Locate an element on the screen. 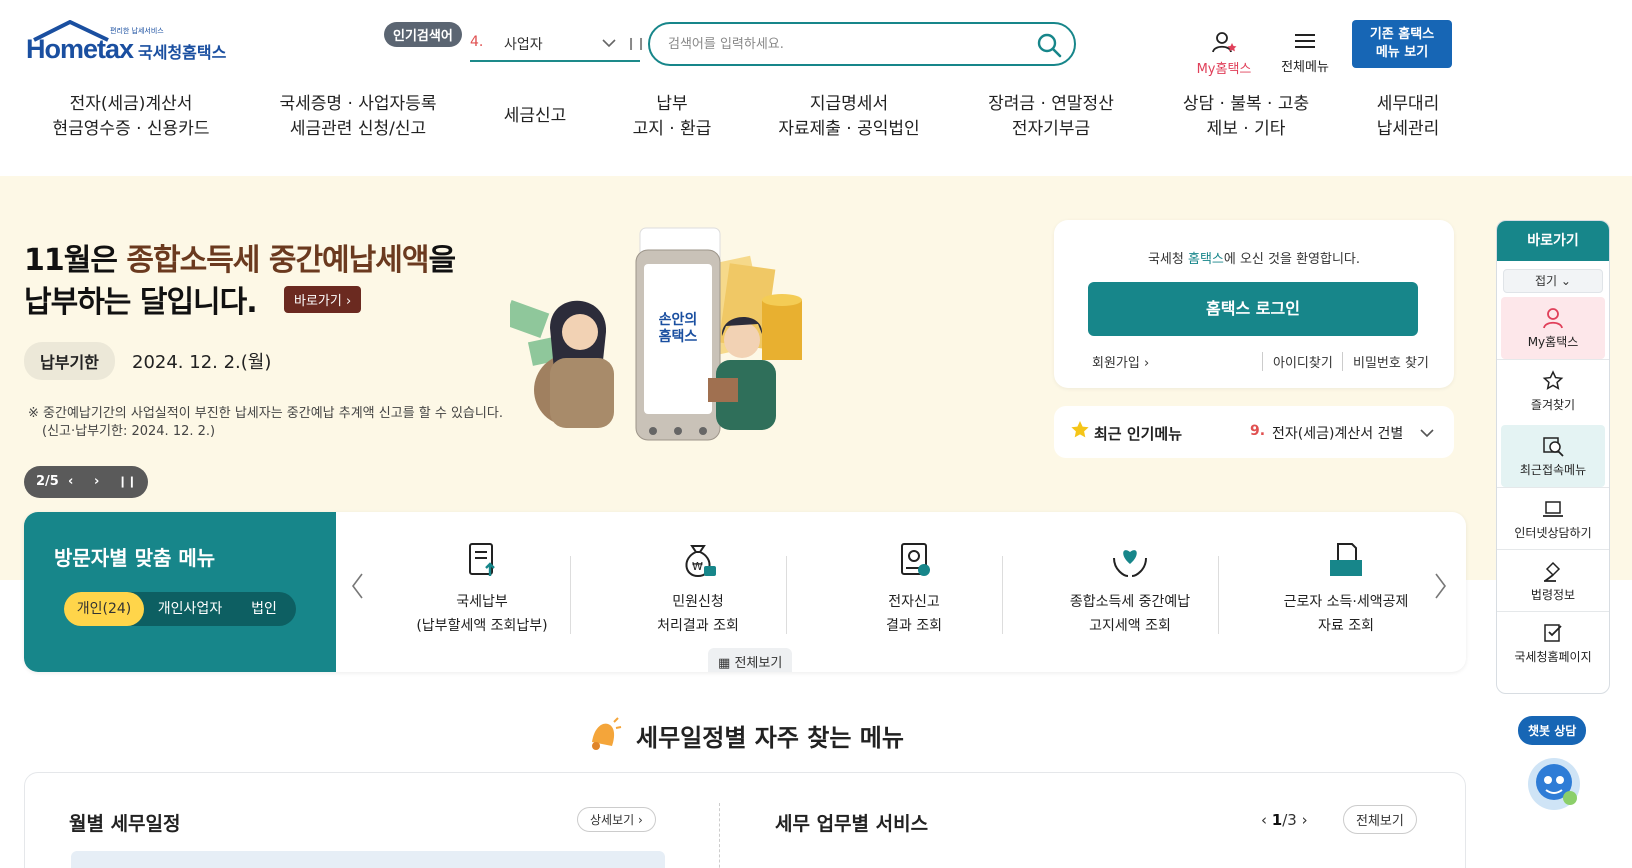 The image size is (1632, 868). quick-item-nts-homepage: 국세청홈페이지 is located at coordinates (1553, 642).